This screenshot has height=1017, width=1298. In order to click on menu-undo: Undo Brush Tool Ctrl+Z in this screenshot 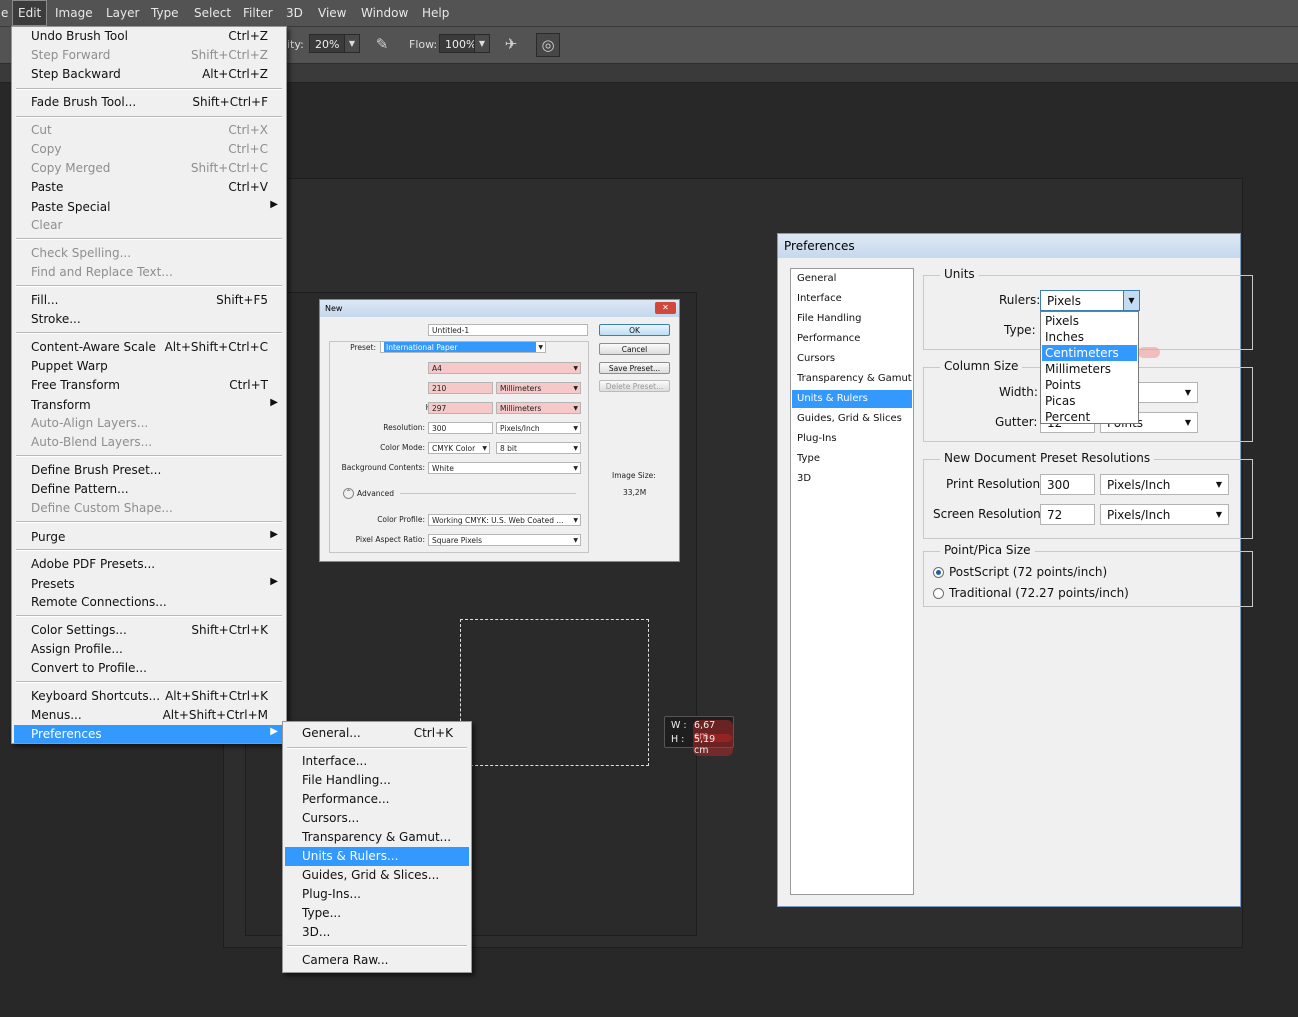, I will do `click(149, 36)`.